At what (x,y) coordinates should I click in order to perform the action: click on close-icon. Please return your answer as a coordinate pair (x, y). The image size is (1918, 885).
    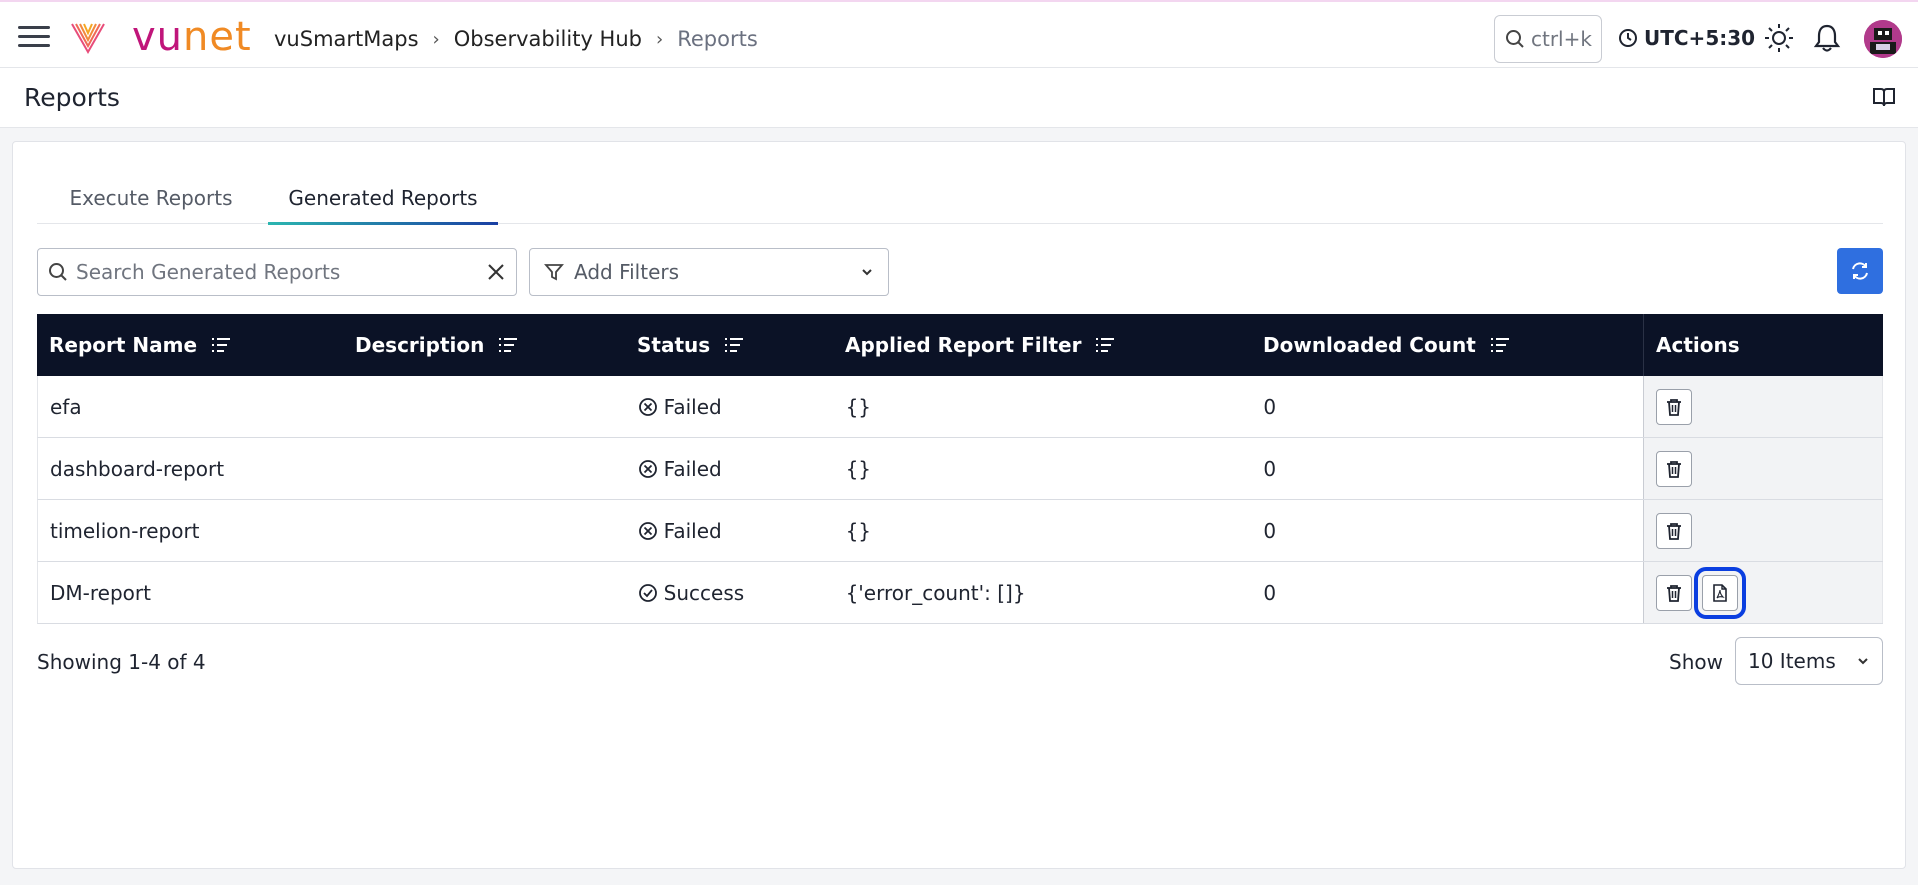
    Looking at the image, I should click on (496, 272).